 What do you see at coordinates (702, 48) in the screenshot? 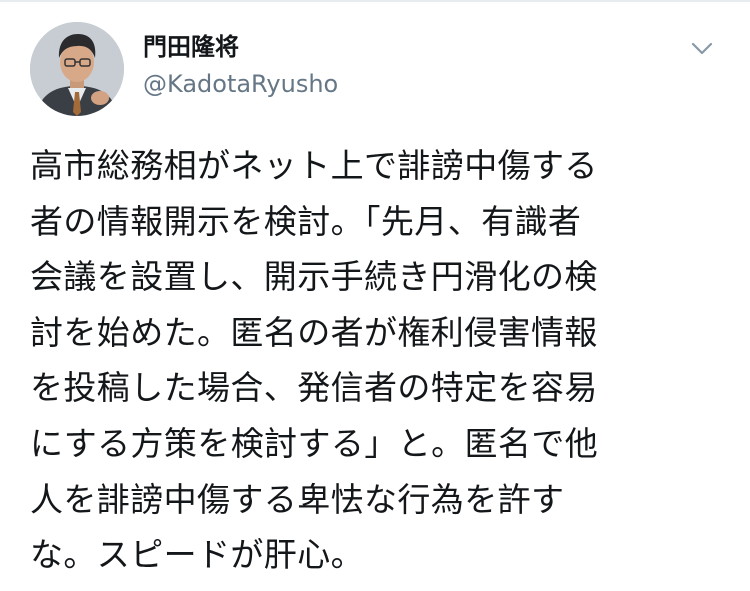
I see `chevron-down-icon` at bounding box center [702, 48].